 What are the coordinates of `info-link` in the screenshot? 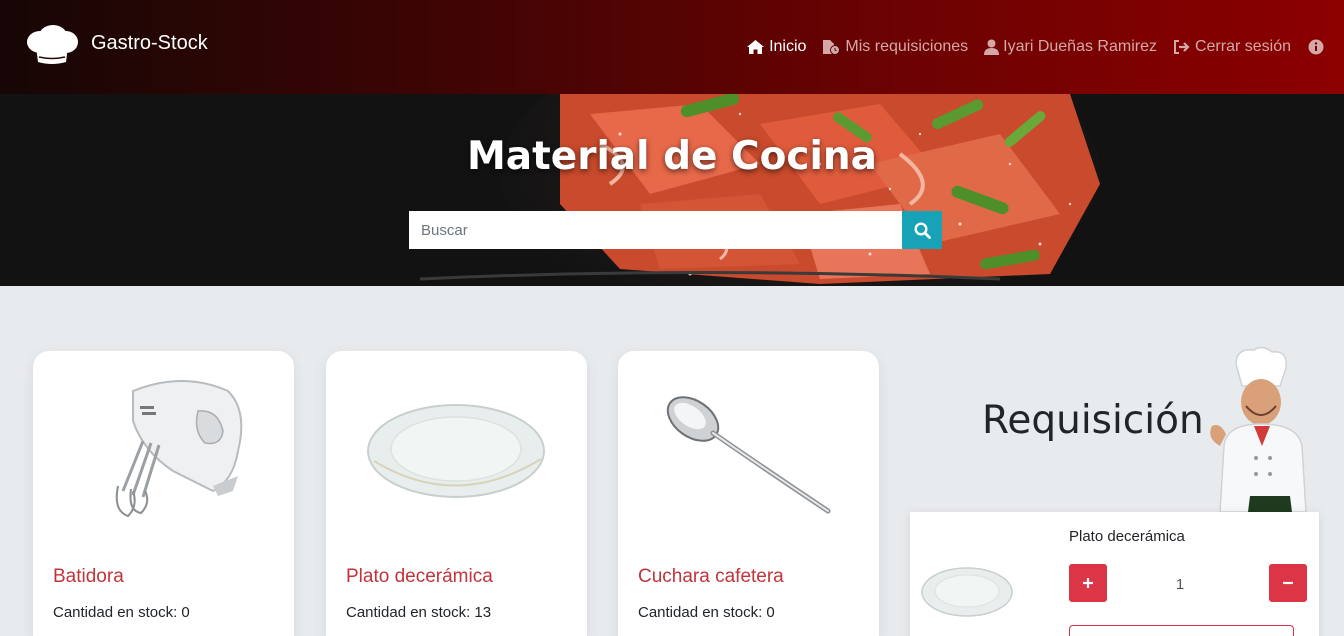 It's located at (1318, 47).